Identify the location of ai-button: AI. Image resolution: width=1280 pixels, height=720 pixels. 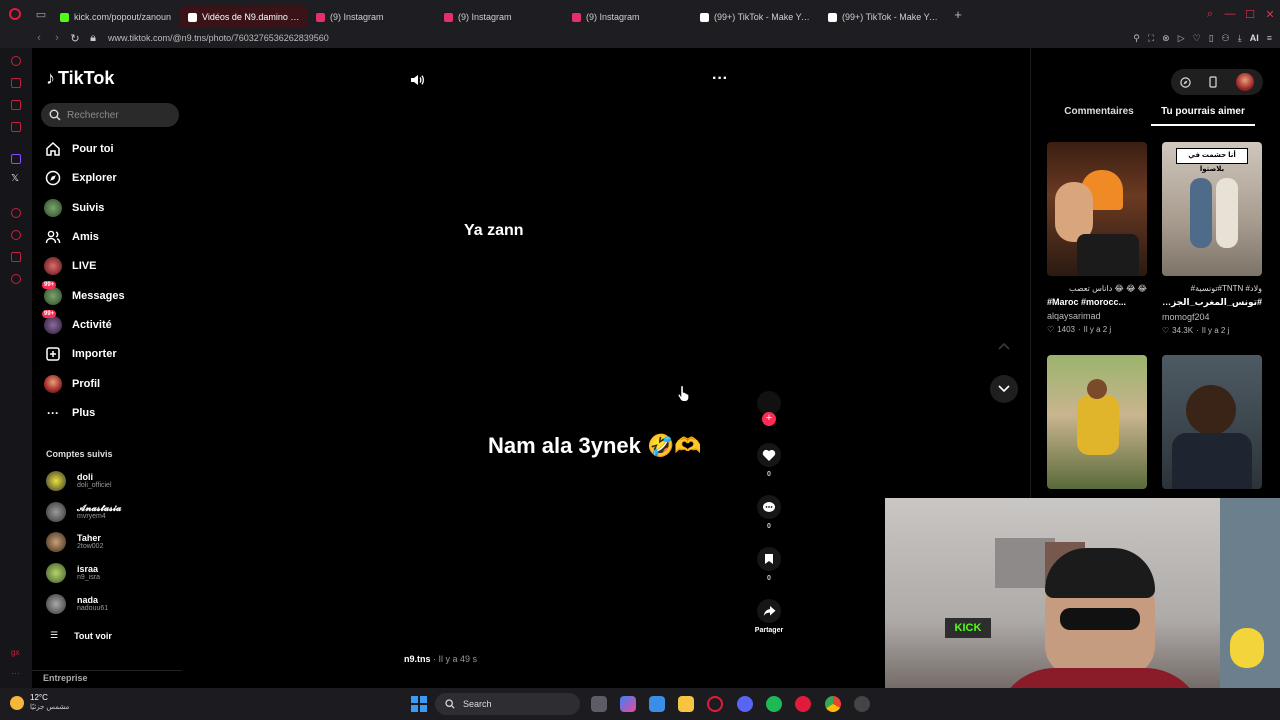
(1254, 38).